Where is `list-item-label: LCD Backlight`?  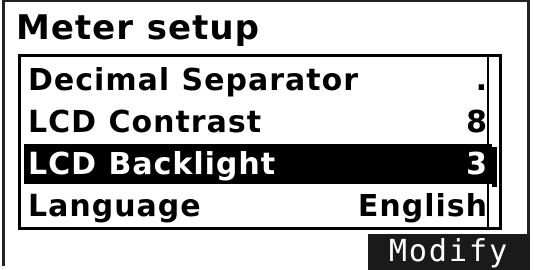 list-item-label: LCD Backlight is located at coordinates (152, 164).